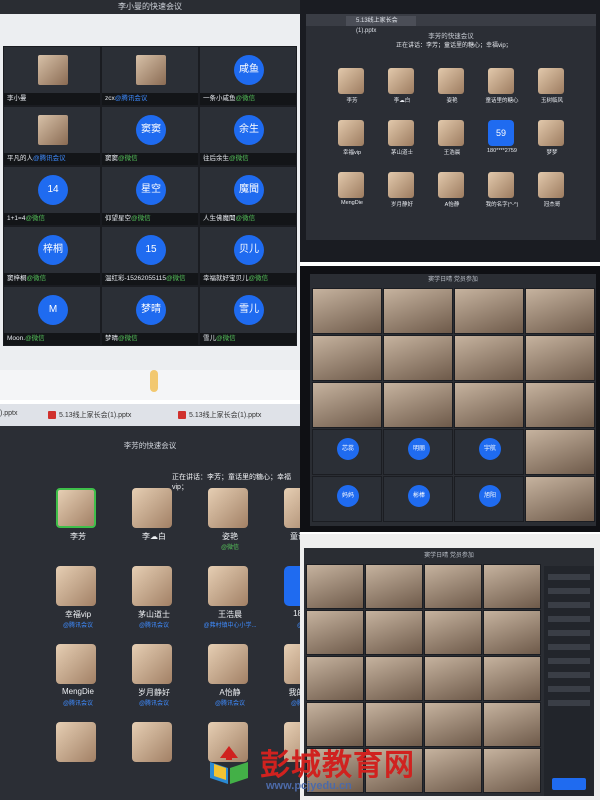  Describe the element at coordinates (381, 25) in the screenshot. I see `tab-pptx: 5.13线上家长会(1).pptx` at that location.